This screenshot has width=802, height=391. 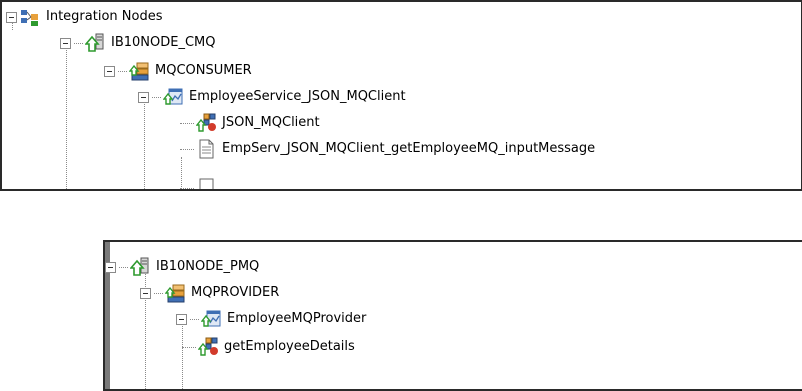 I want to click on tree-item-json-mqclient: JSON_MQClient, so click(x=250, y=123).